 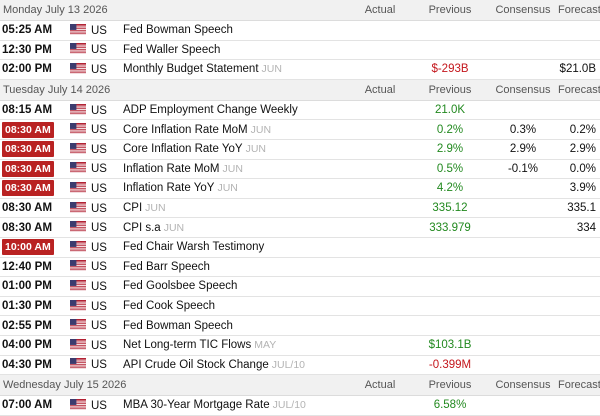 I want to click on event-time: 04:30 PM, so click(x=35, y=365).